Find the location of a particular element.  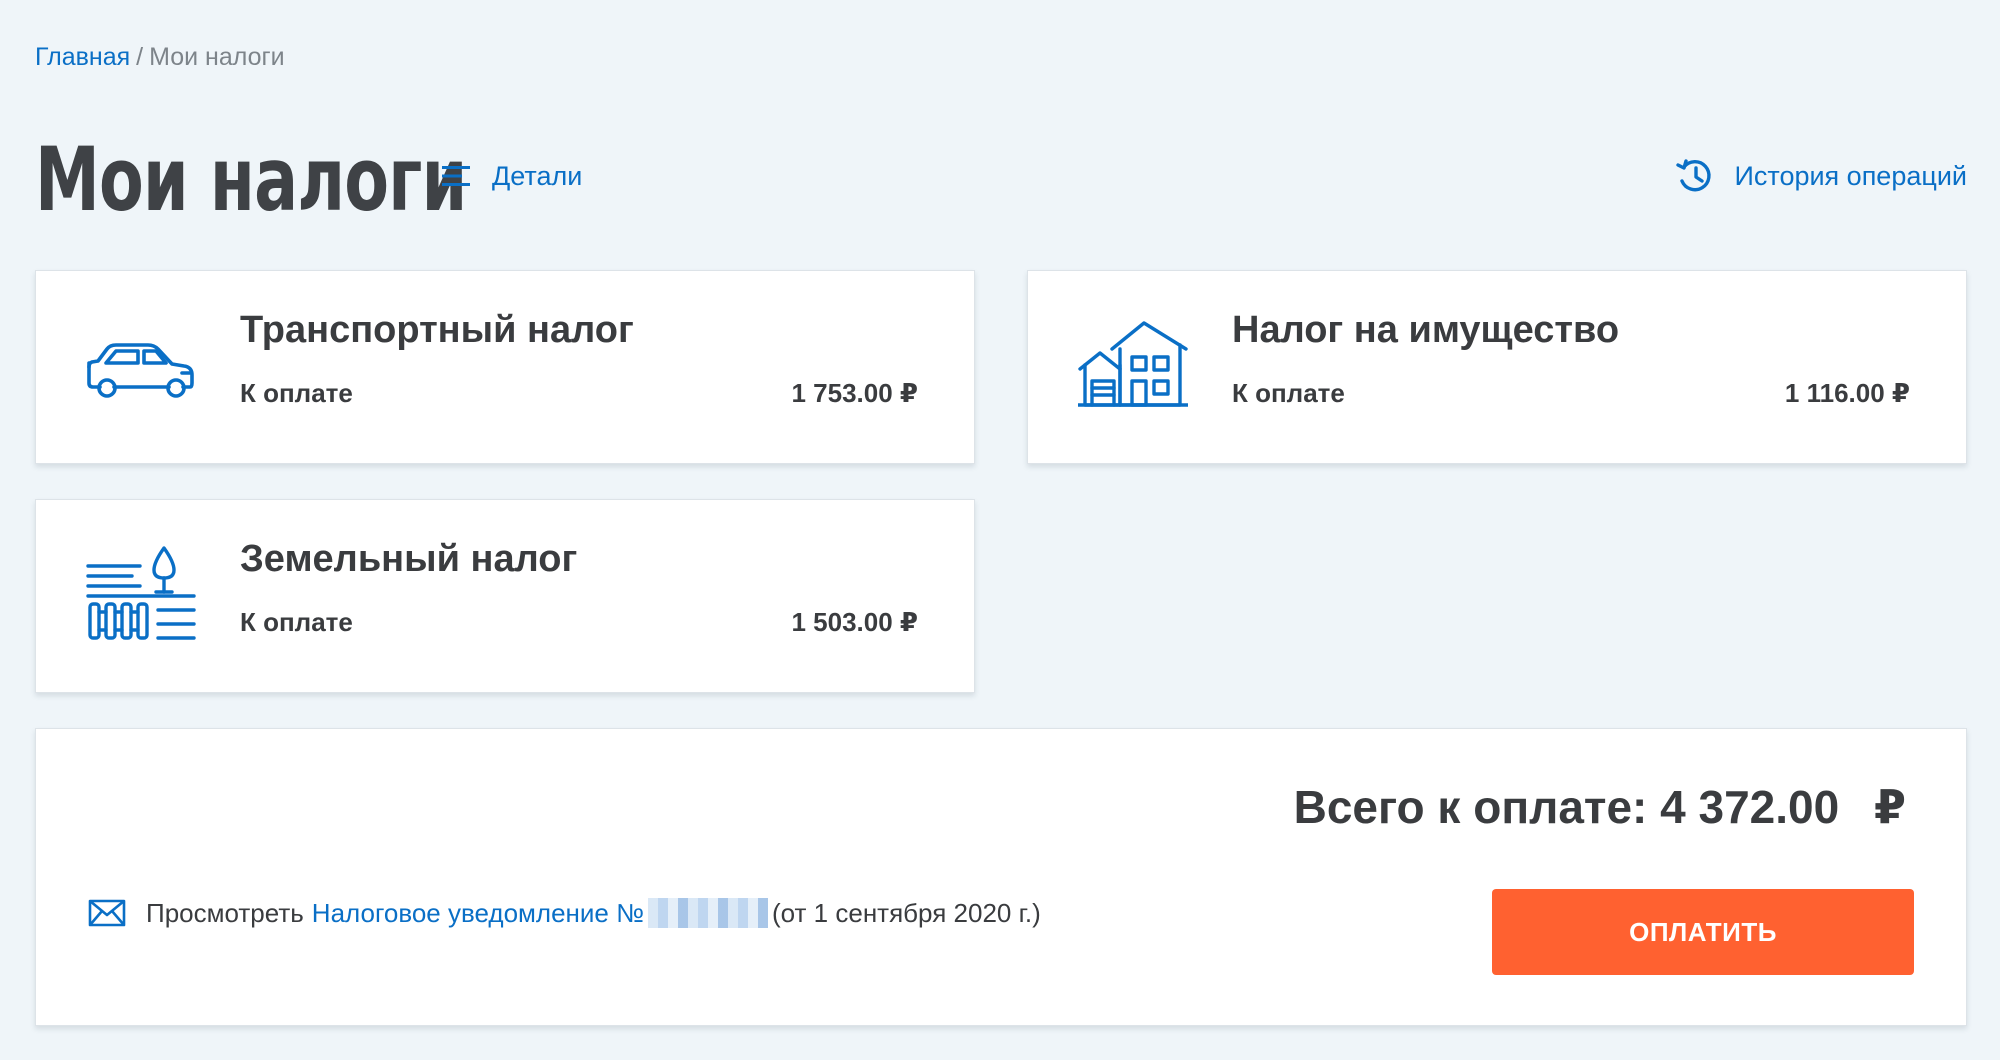

history-clock-icon is located at coordinates (1694, 175).